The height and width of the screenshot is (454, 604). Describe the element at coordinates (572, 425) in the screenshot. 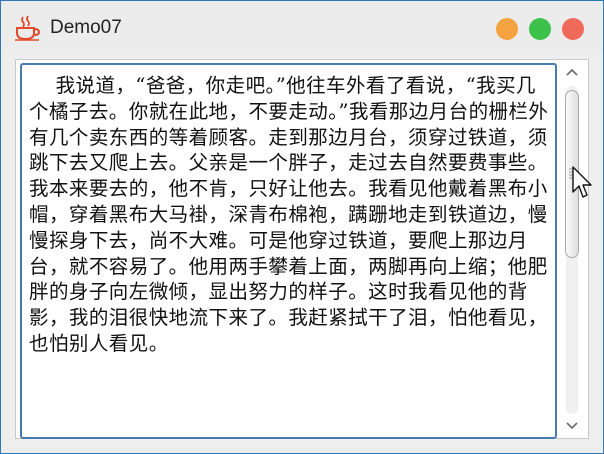

I see `chevron-down-icon` at that location.